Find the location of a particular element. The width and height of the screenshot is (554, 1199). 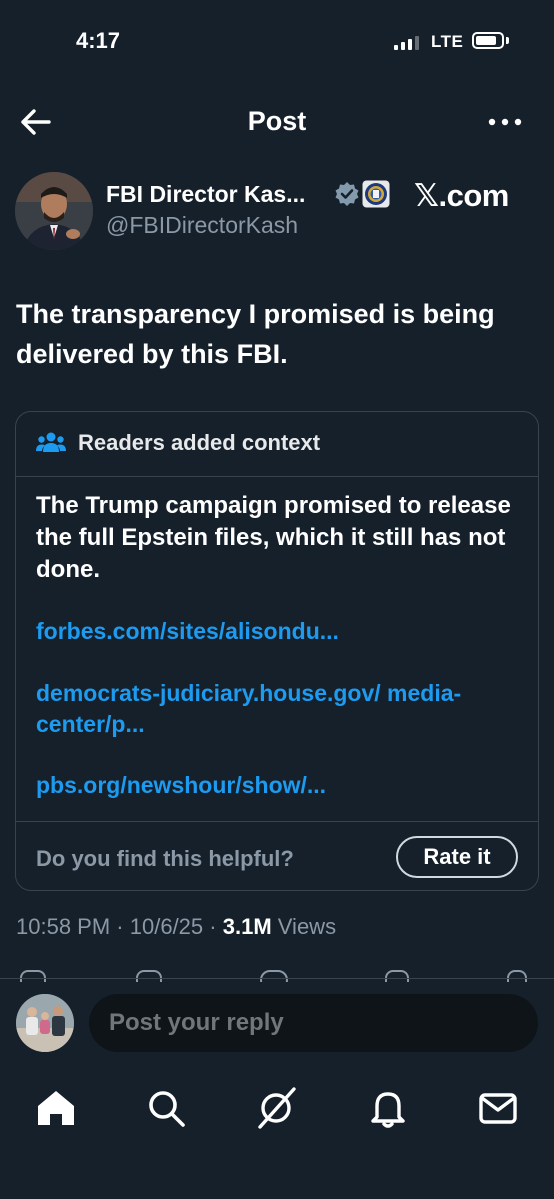

rate-it-button: Rate it is located at coordinates (457, 857).